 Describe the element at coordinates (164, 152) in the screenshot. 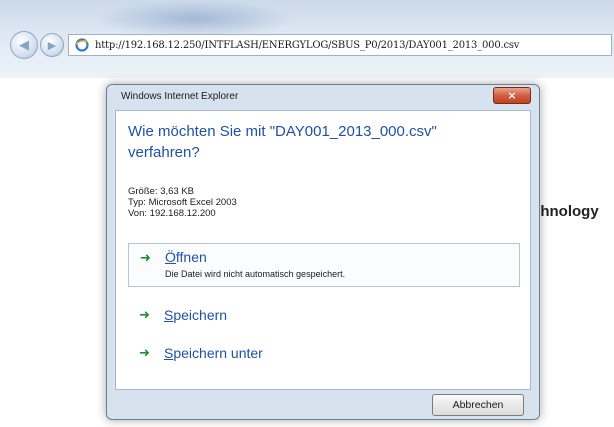

I see `question-line-2: verfahren?` at that location.